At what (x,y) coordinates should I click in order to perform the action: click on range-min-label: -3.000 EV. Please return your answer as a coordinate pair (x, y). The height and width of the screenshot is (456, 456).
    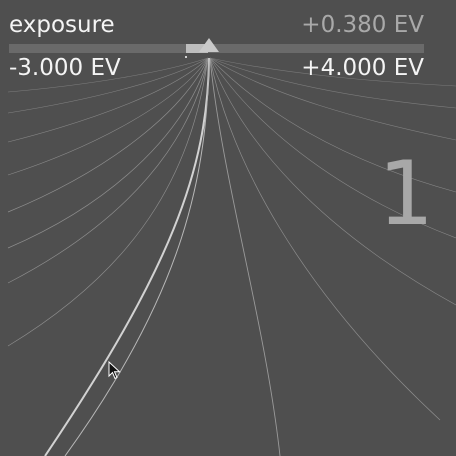
    Looking at the image, I should click on (65, 68).